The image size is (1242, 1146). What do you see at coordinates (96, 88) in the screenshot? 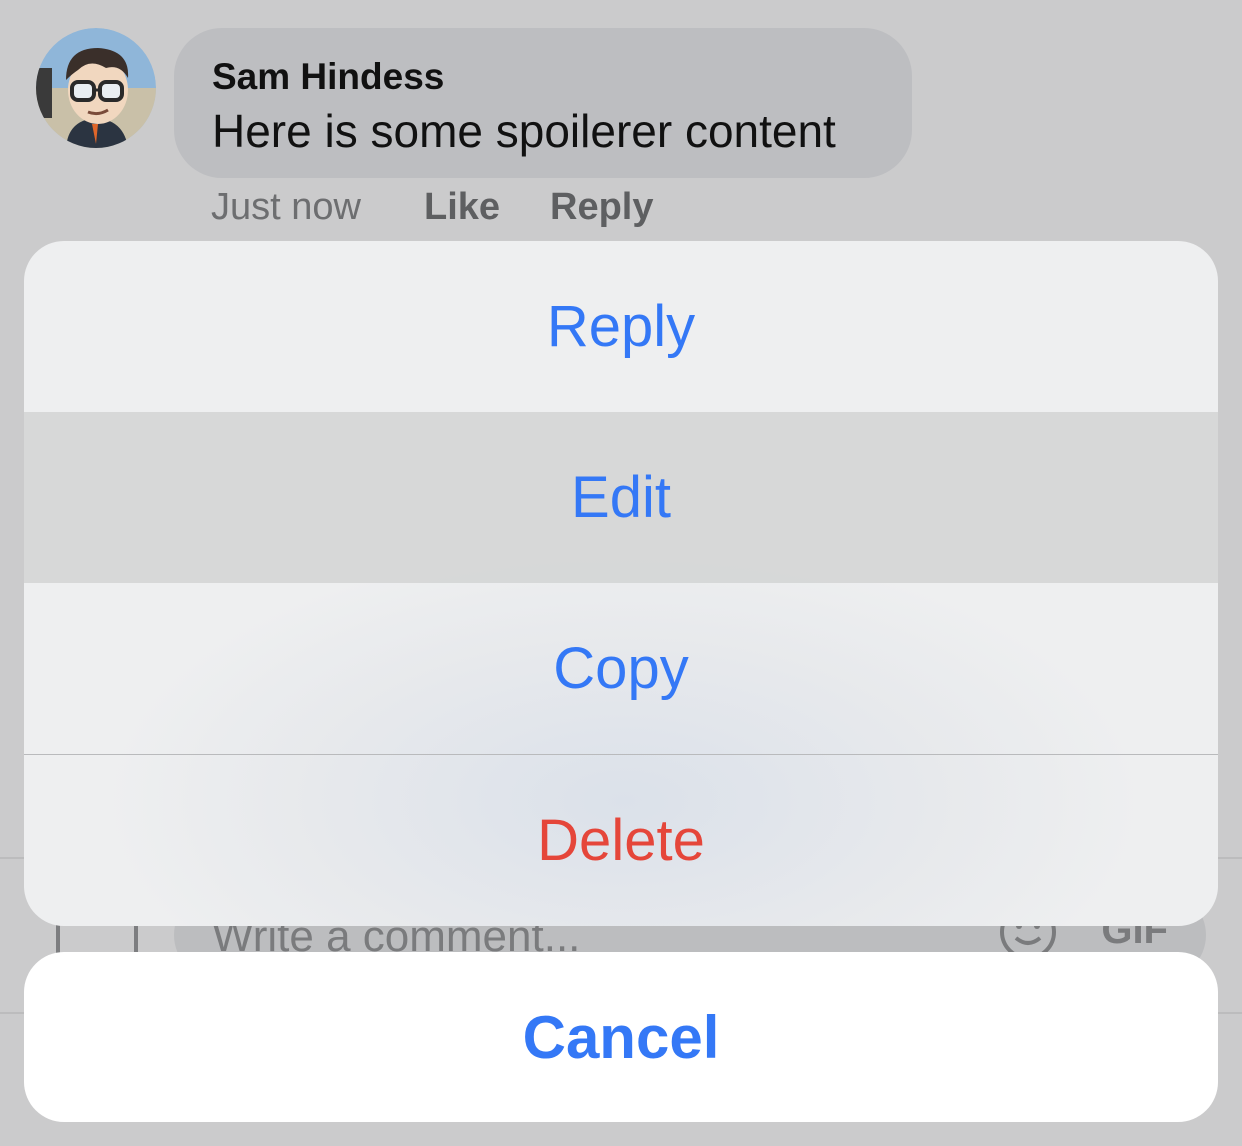
I see `avatar` at bounding box center [96, 88].